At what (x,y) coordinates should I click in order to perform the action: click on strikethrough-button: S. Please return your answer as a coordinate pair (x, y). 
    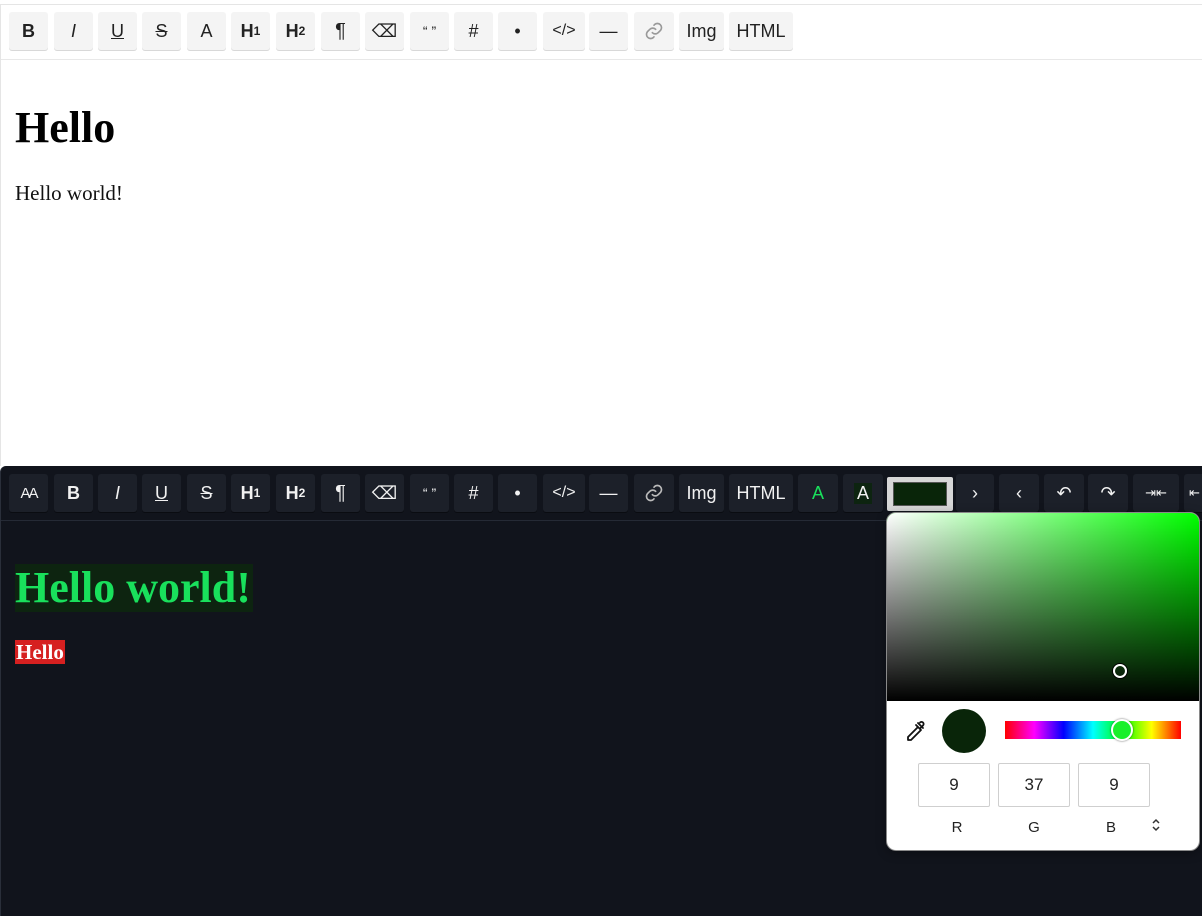
    Looking at the image, I should click on (161, 31).